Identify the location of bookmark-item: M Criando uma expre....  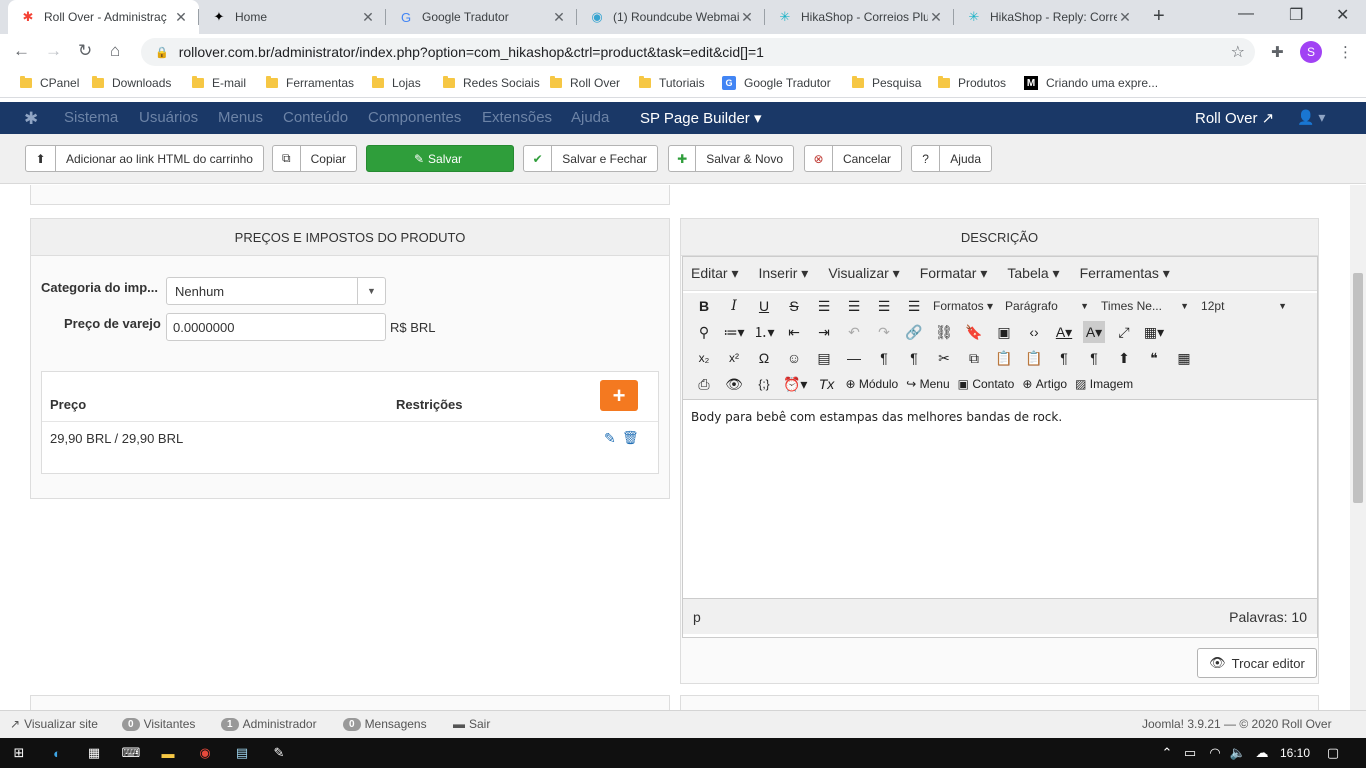
(1091, 83).